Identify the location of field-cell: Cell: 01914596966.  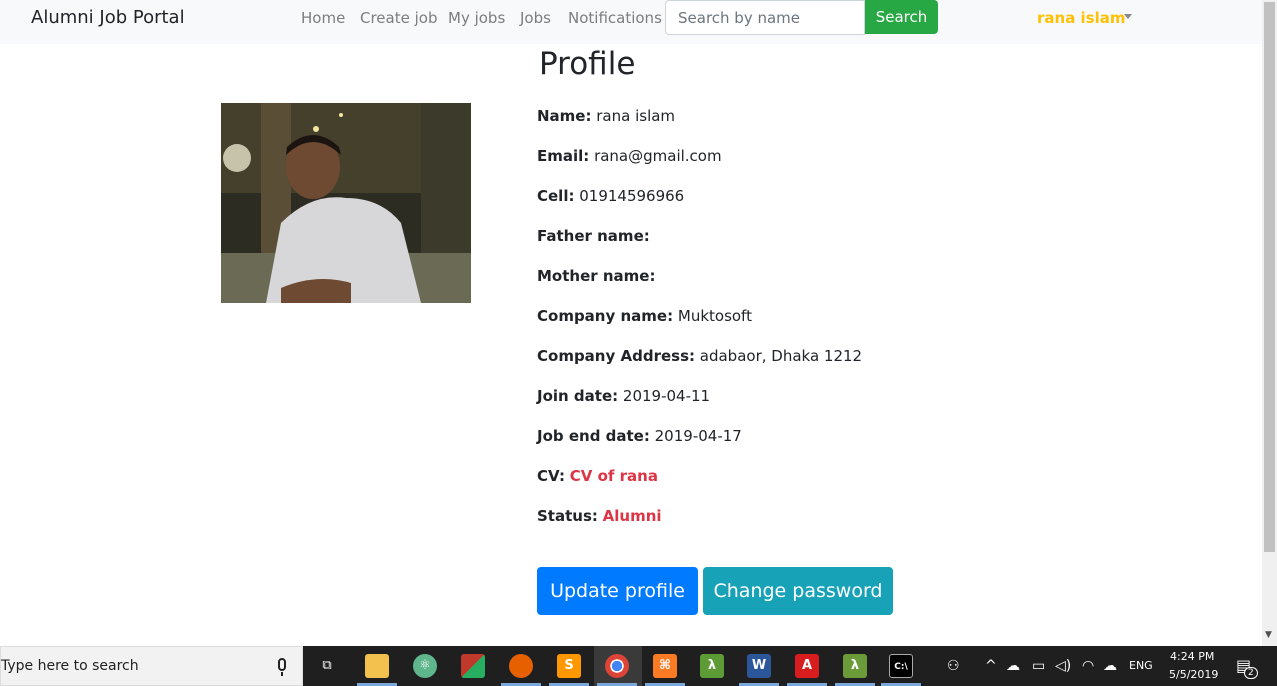
(611, 196).